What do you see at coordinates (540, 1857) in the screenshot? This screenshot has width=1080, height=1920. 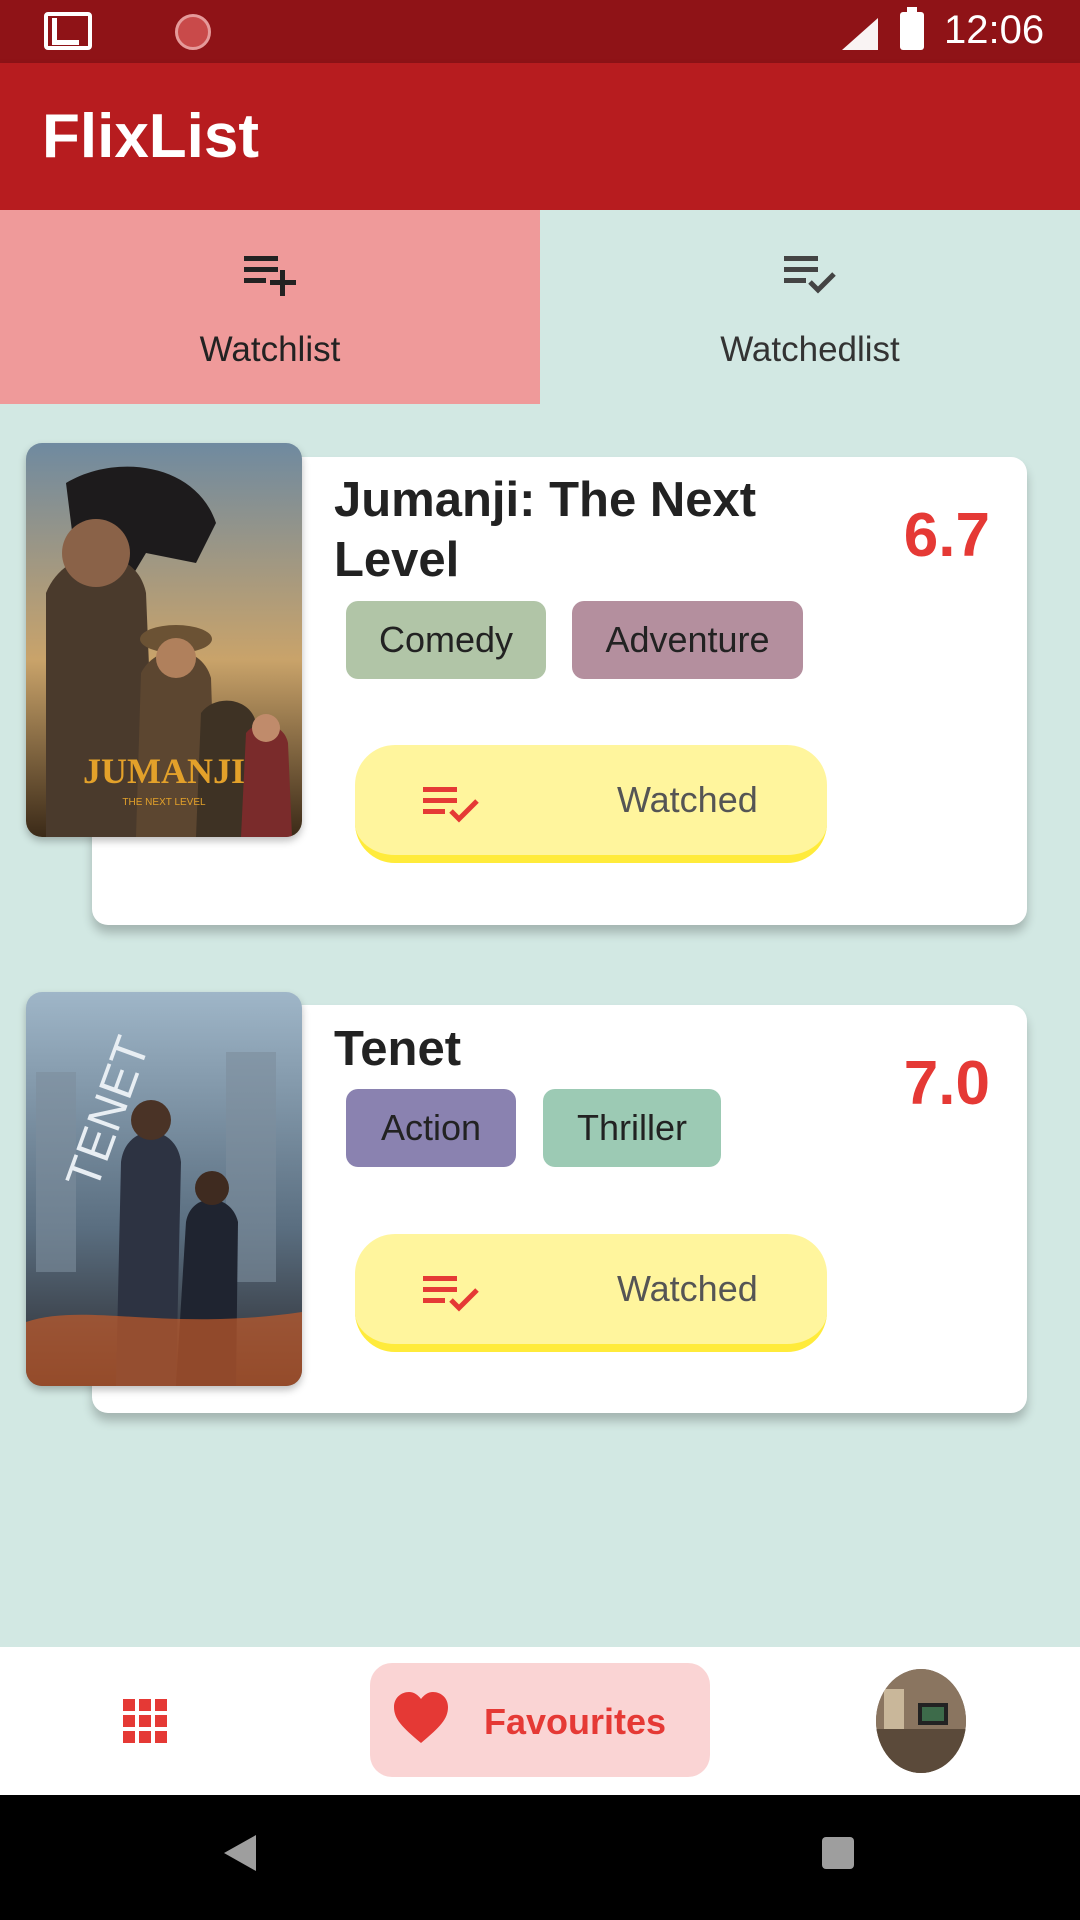 I see `system-navigation-bar` at bounding box center [540, 1857].